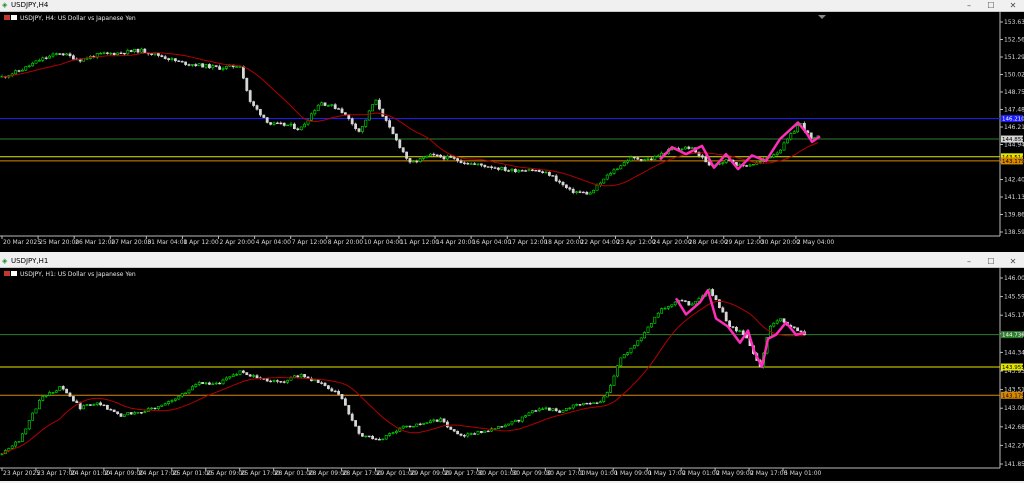  What do you see at coordinates (1014, 352) in the screenshot?
I see `price-label: 144.340` at bounding box center [1014, 352].